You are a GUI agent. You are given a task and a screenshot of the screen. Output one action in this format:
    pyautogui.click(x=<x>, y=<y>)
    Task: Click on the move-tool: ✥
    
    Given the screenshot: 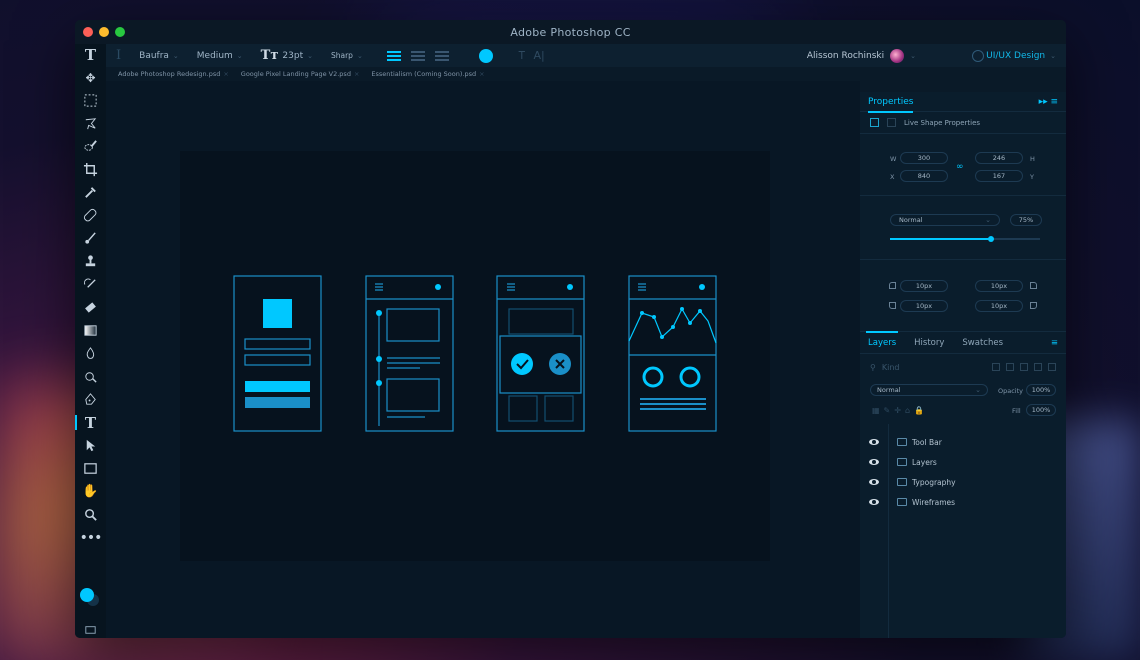 What is the action you would take?
    pyautogui.click(x=90, y=77)
    